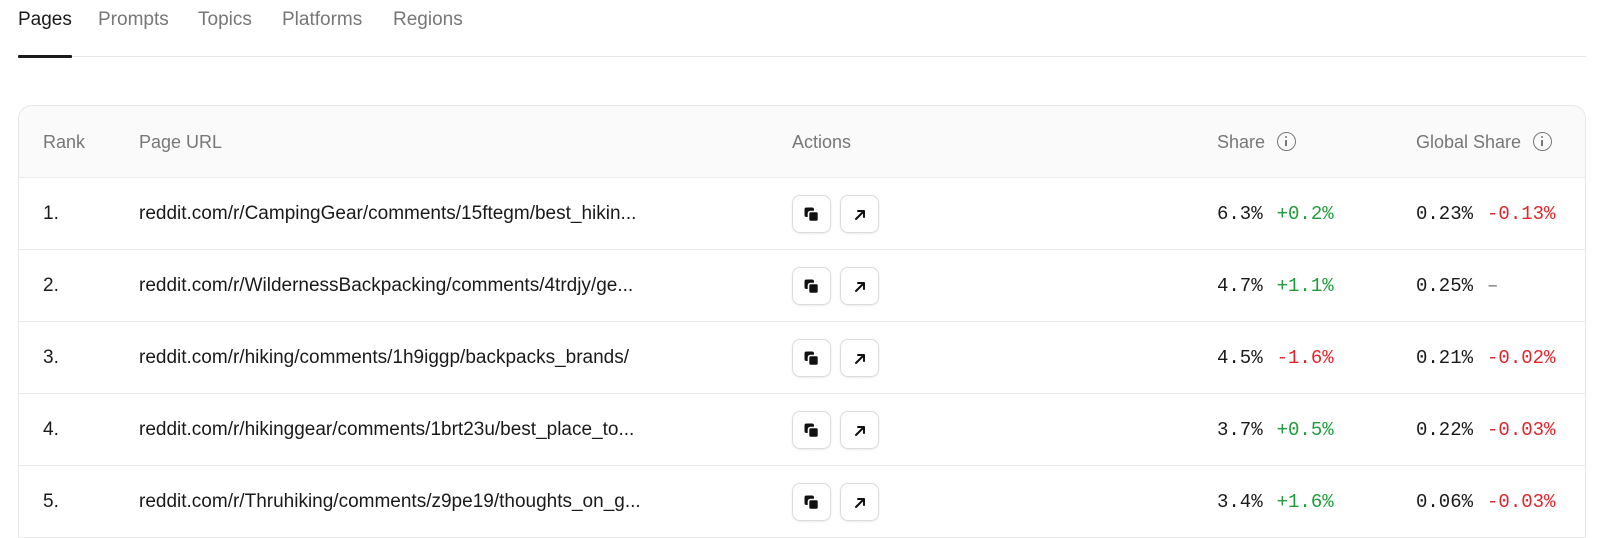 This screenshot has height=538, width=1600. Describe the element at coordinates (1305, 214) in the screenshot. I see `share-delta: +0.2%` at that location.